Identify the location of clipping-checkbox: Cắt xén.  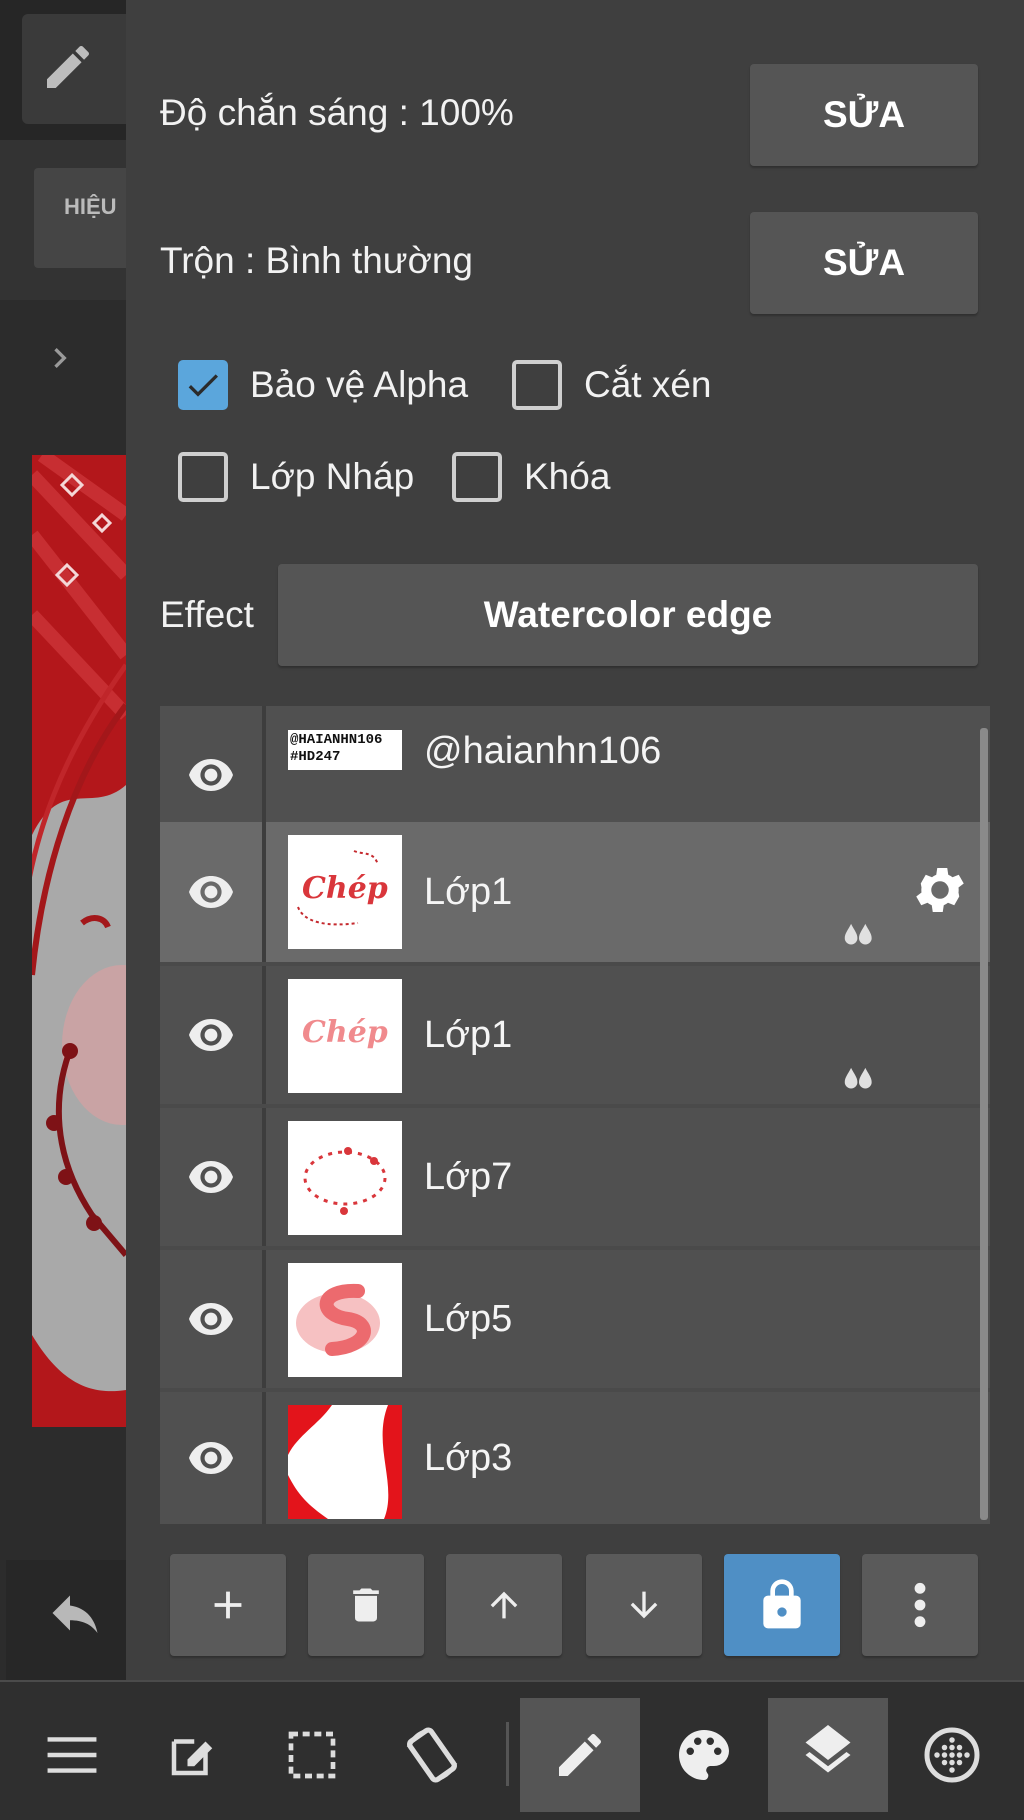
(612, 385).